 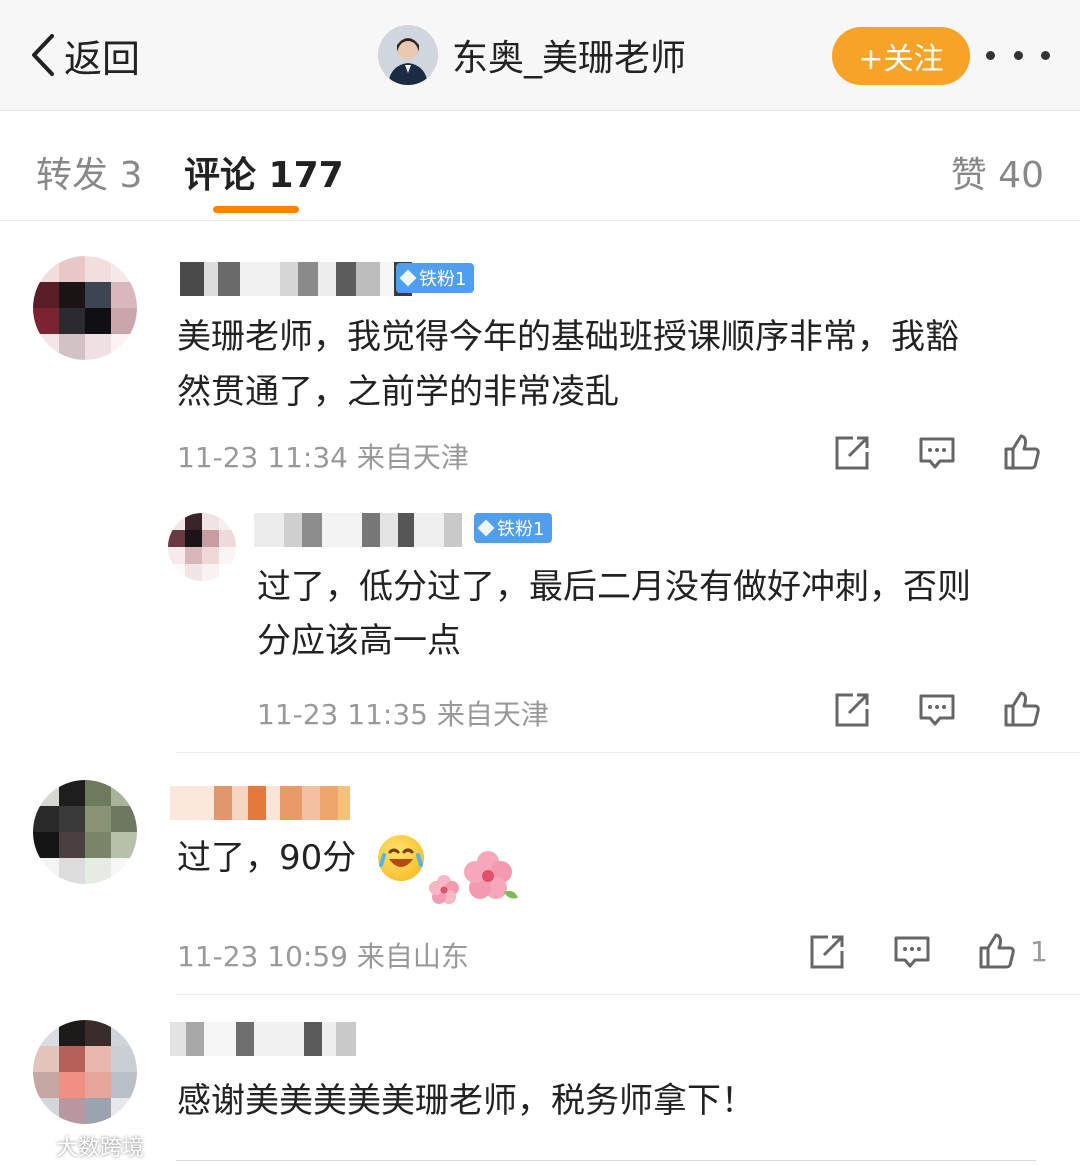 I want to click on follow-button: +关注, so click(x=901, y=56).